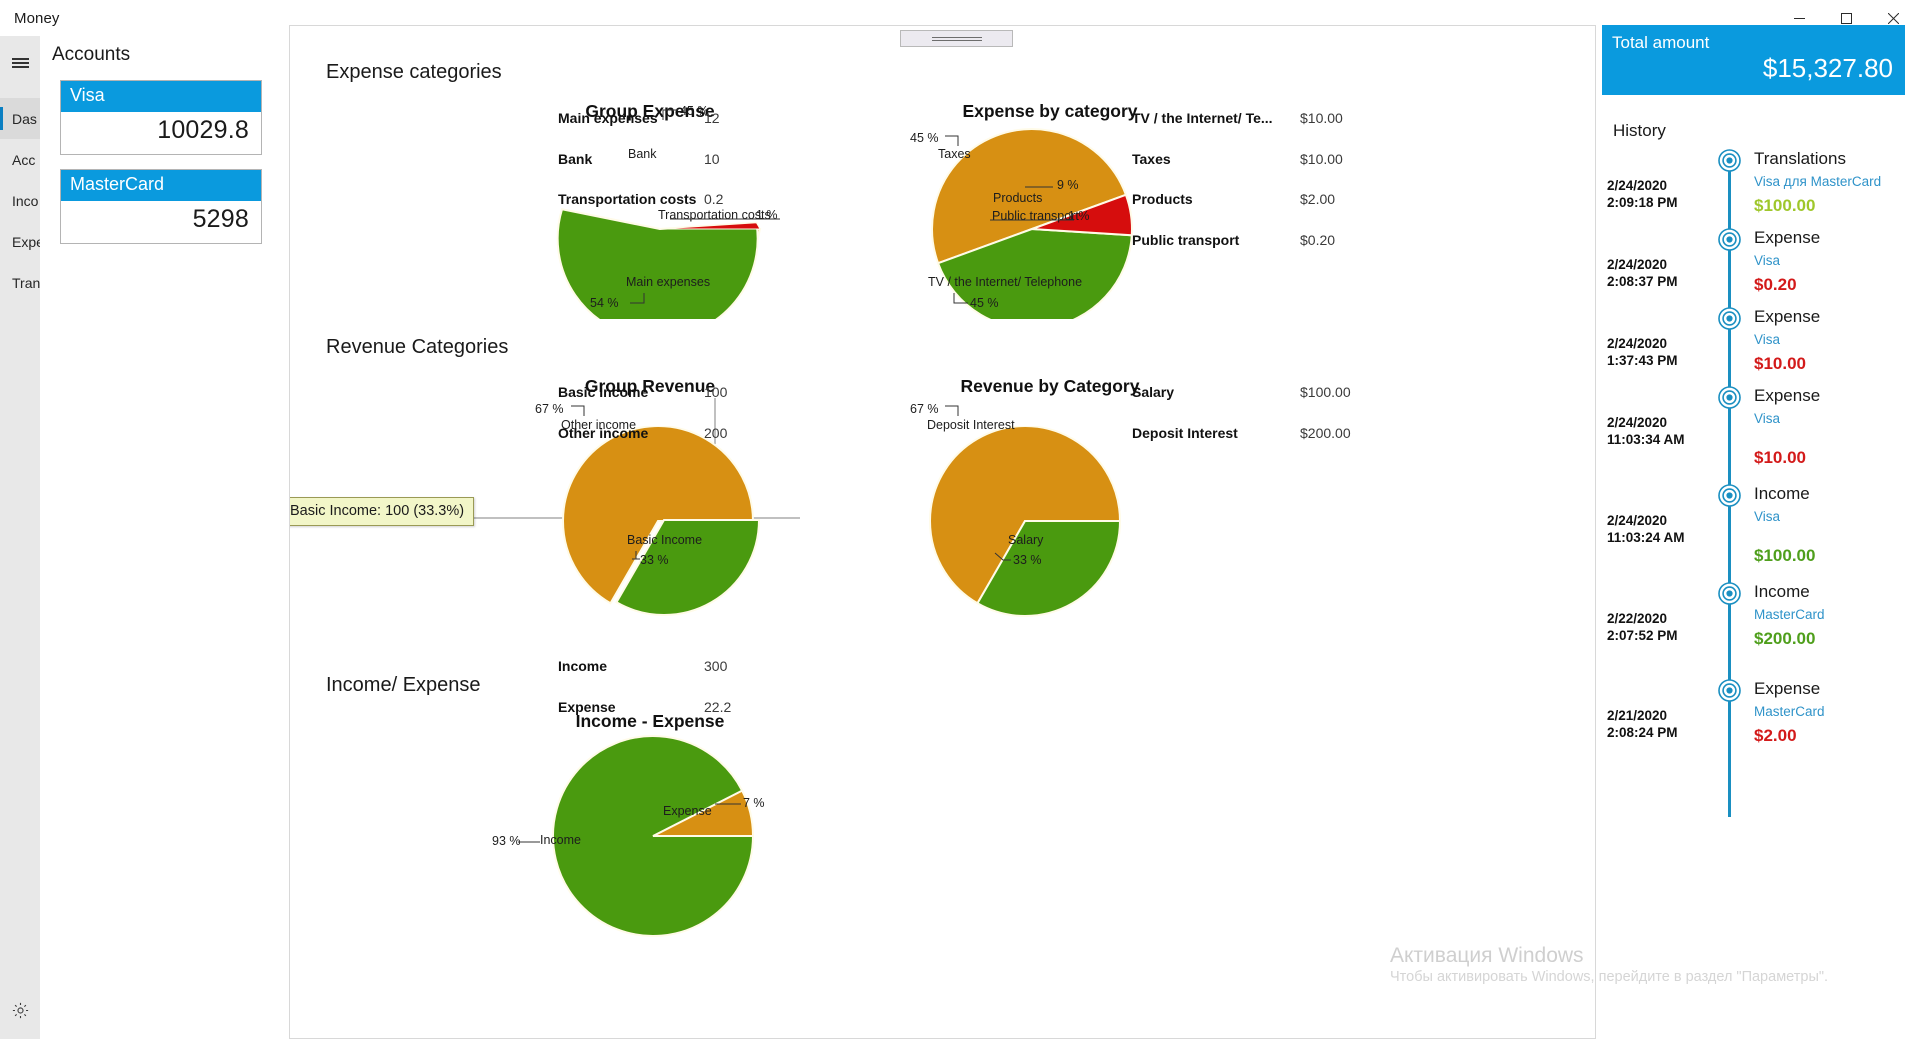 The width and height of the screenshot is (1917, 1039). I want to click on account-balance: 10029.8, so click(203, 130).